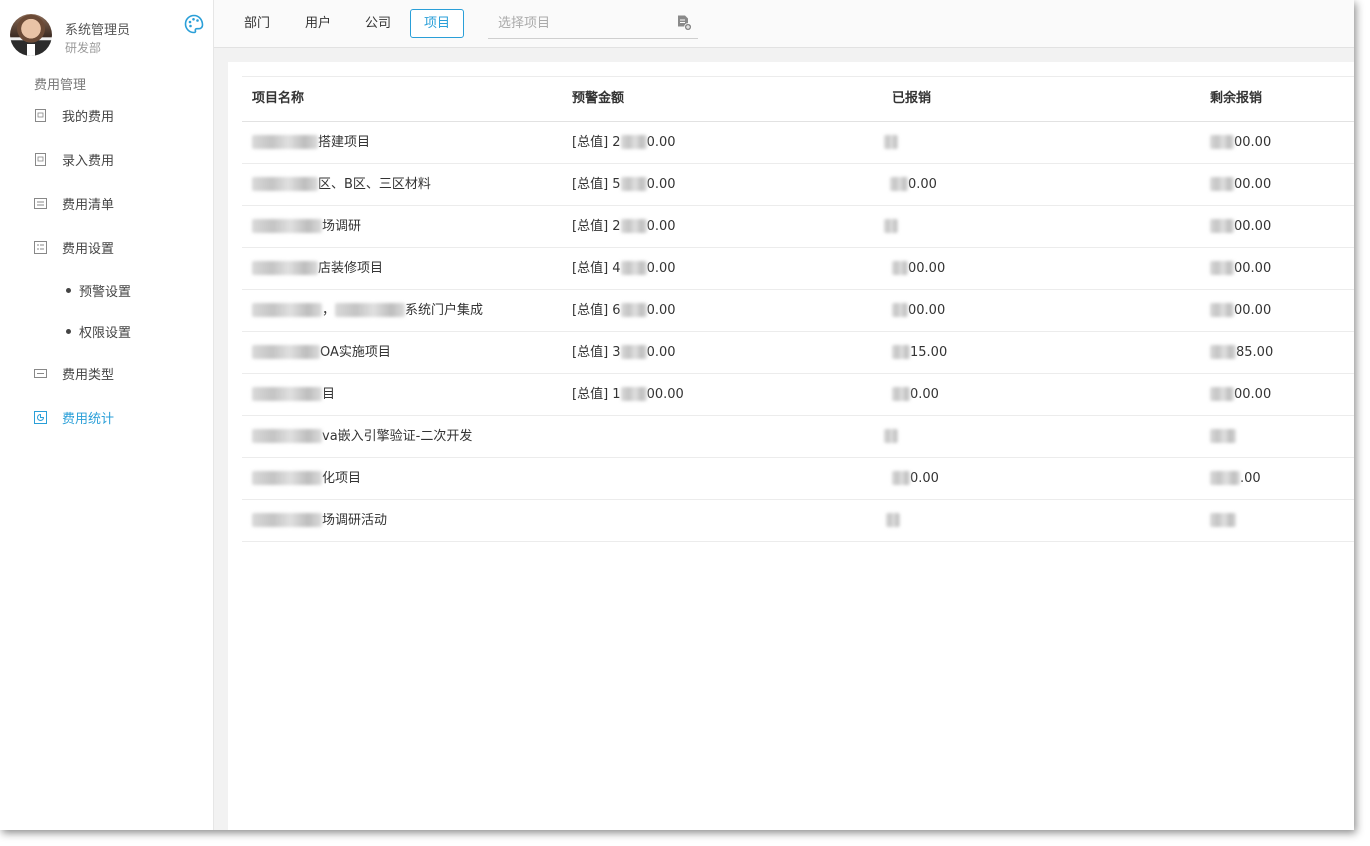  What do you see at coordinates (624, 269) in the screenshot?
I see `cell-warning-amount: [总值] 4 0.00` at bounding box center [624, 269].